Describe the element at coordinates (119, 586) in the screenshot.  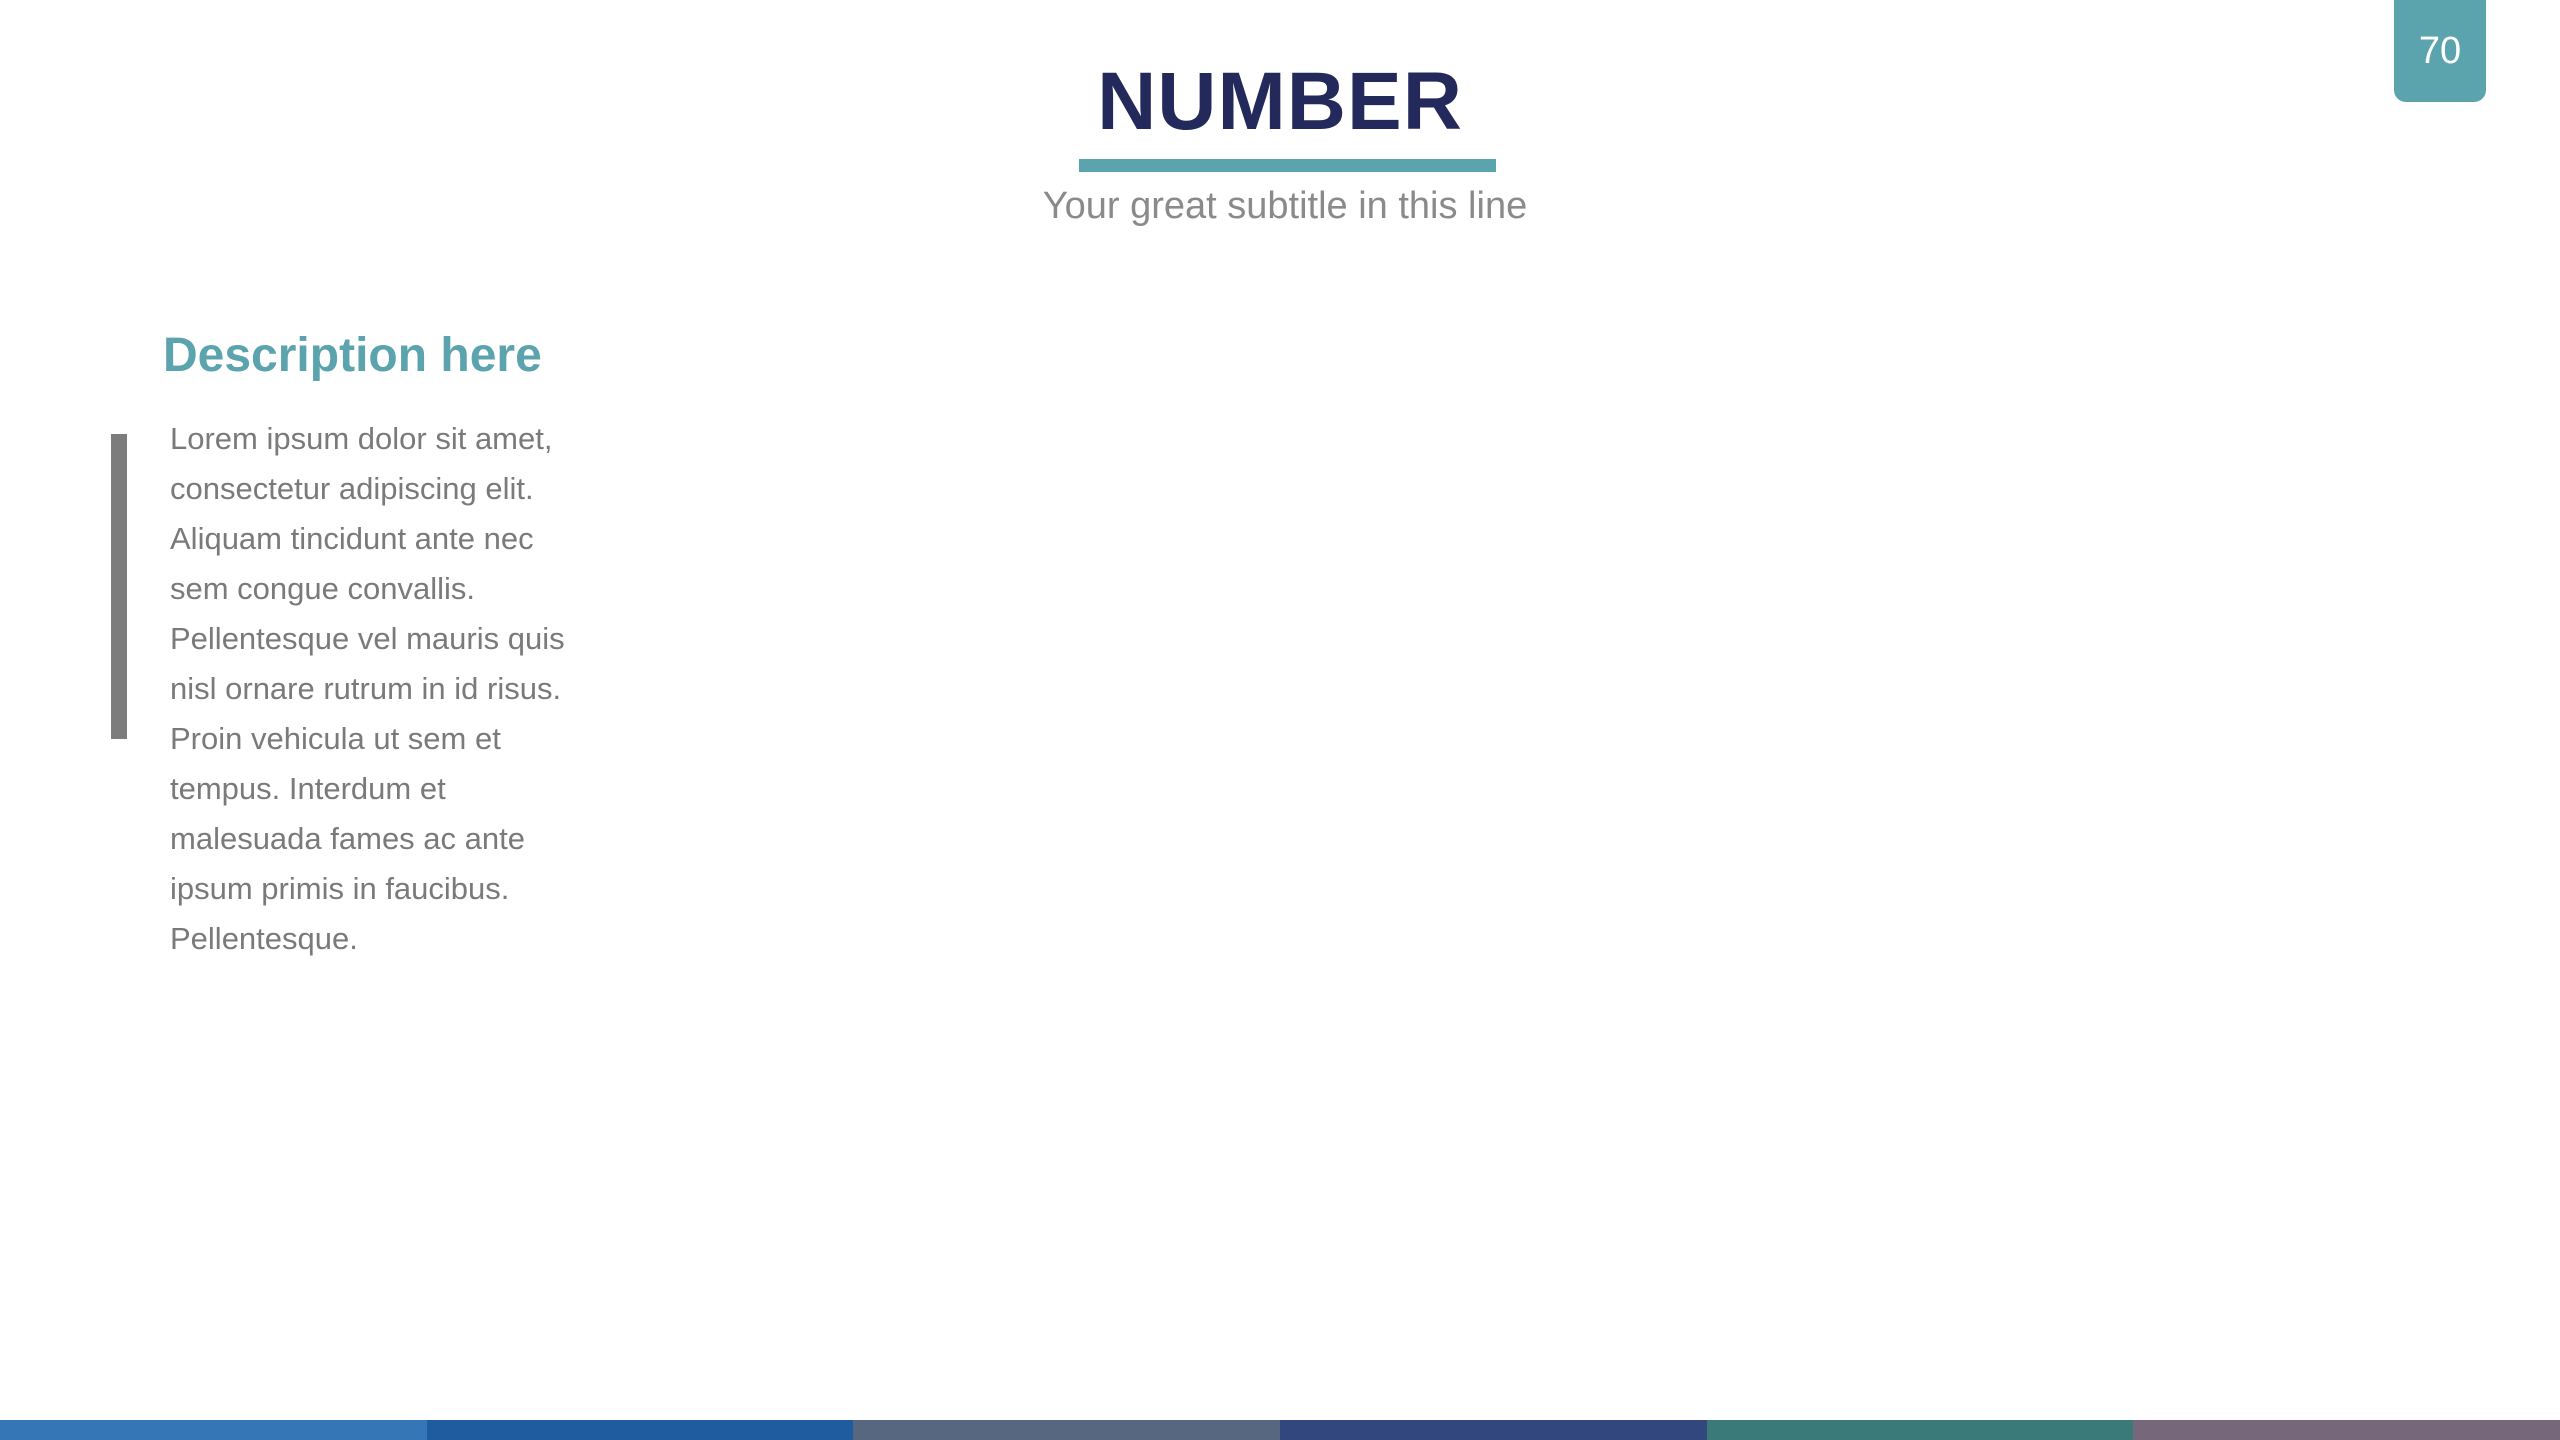
I see `quote-bar` at that location.